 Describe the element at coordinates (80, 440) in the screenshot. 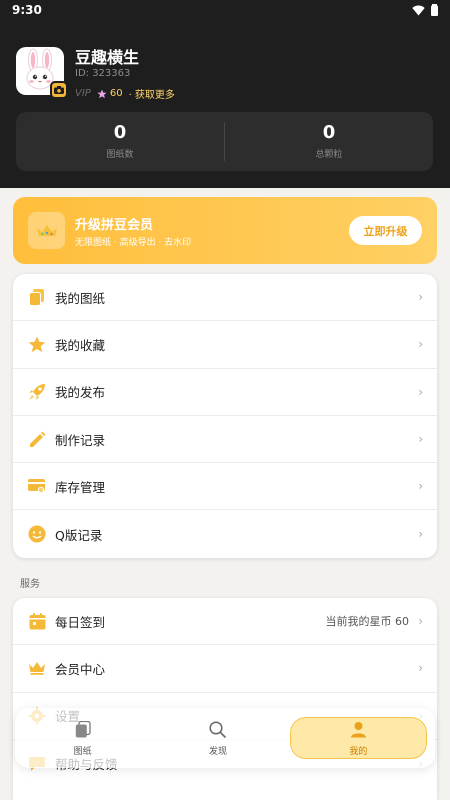

I see `menu-item-label: 制作记录` at that location.